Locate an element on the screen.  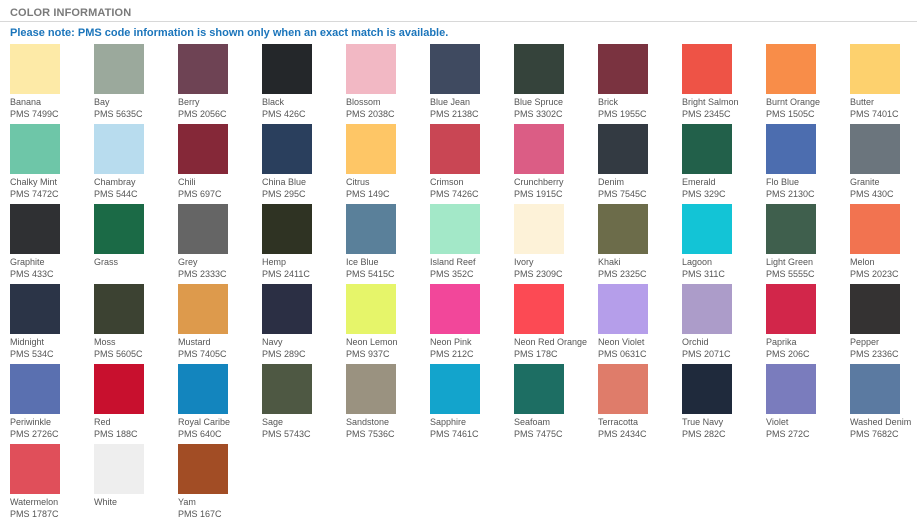
pms-code: PMS 149C is located at coordinates (368, 194).